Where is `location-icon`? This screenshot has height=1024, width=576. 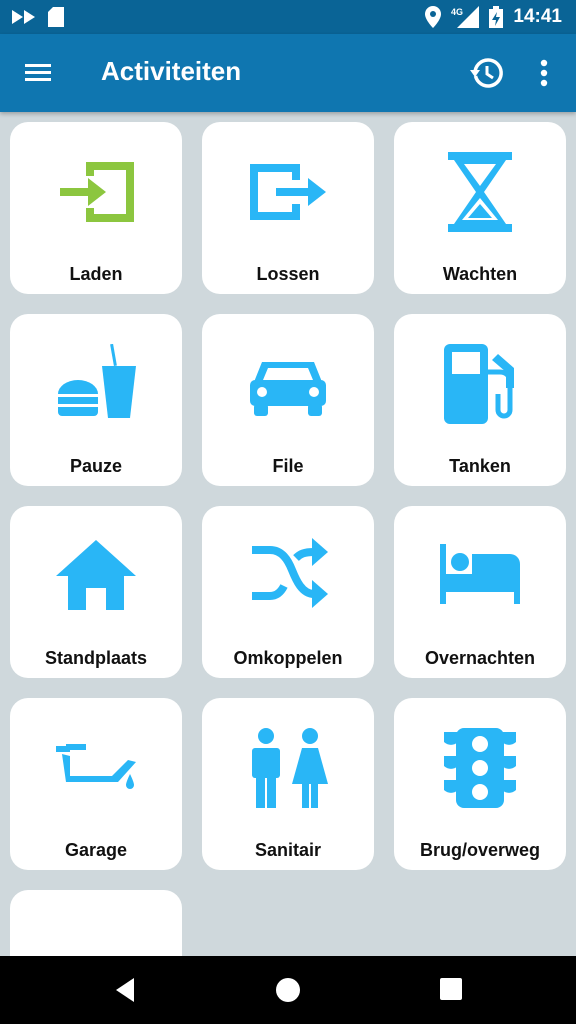
location-icon is located at coordinates (433, 17).